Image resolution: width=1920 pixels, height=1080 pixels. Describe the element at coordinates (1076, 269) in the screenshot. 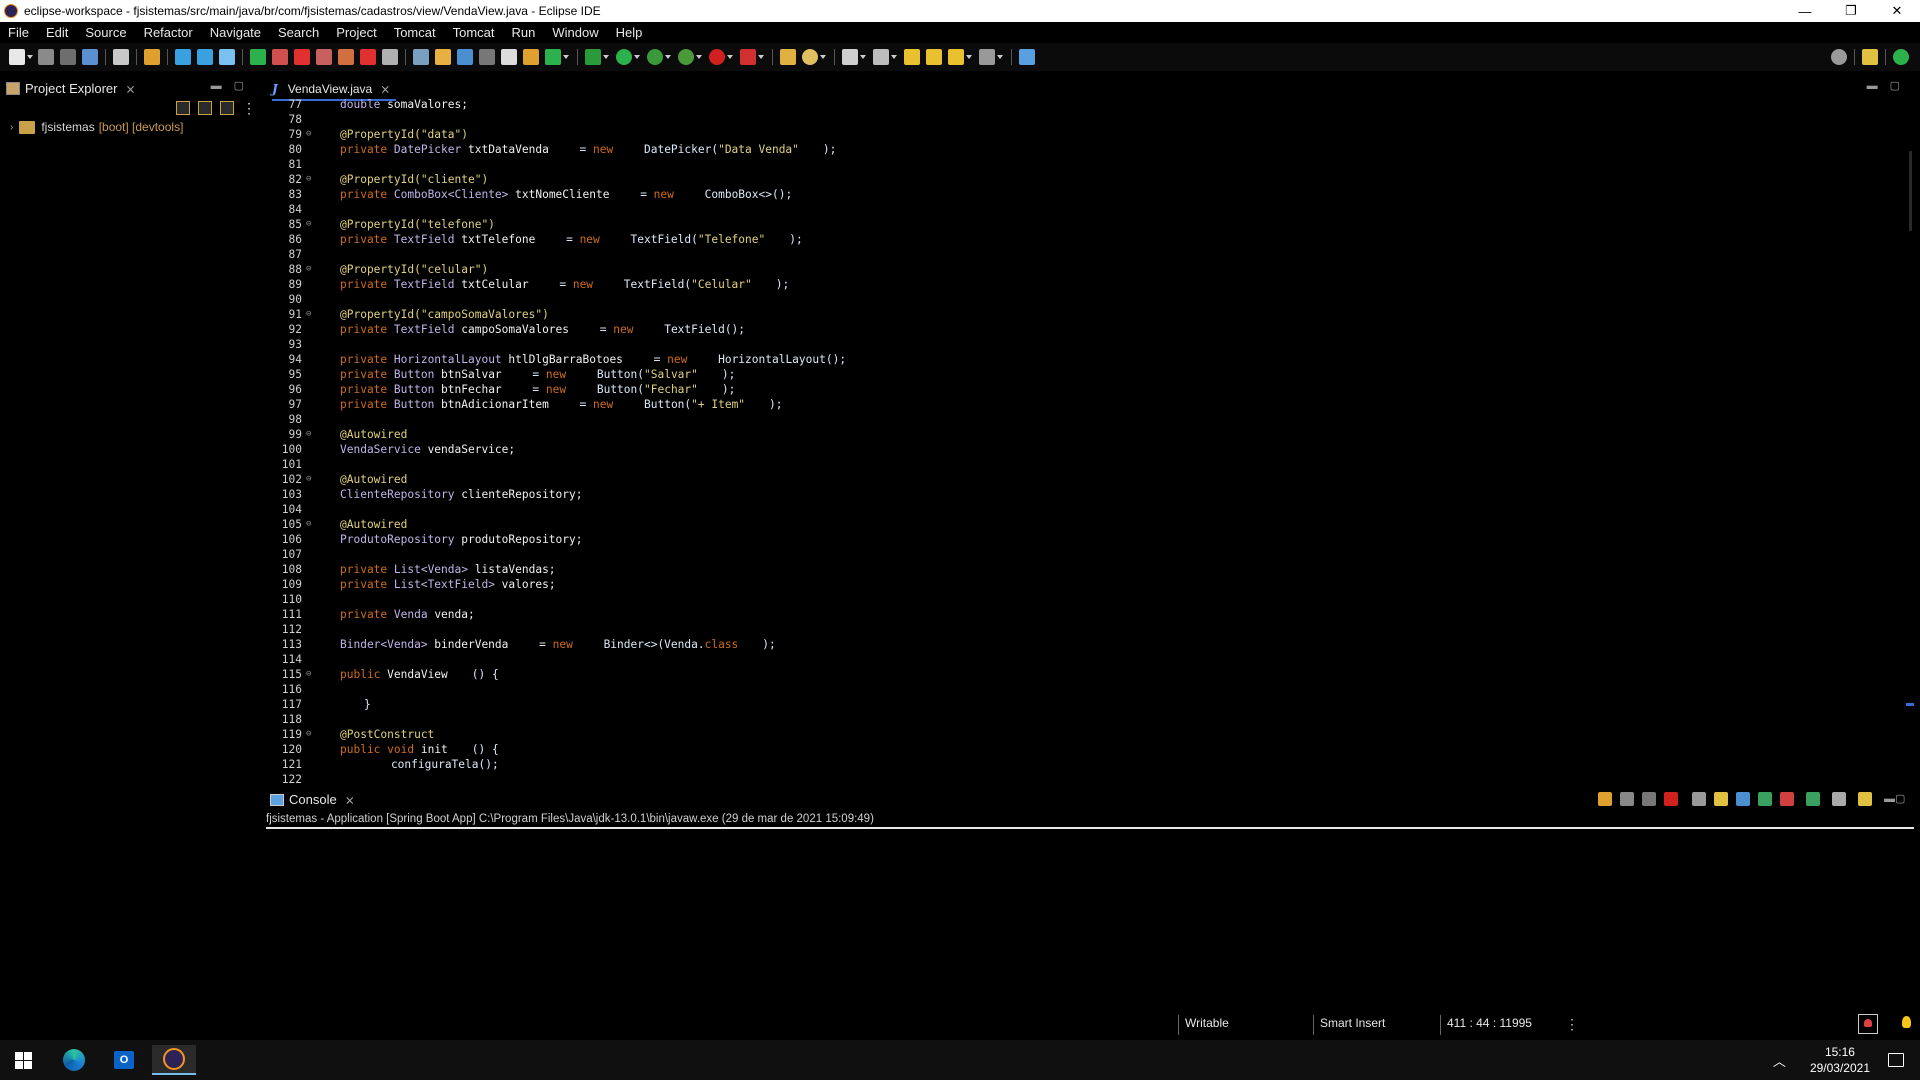

I see `code-line: 88 ⊖ @PropertyId("celular")` at that location.